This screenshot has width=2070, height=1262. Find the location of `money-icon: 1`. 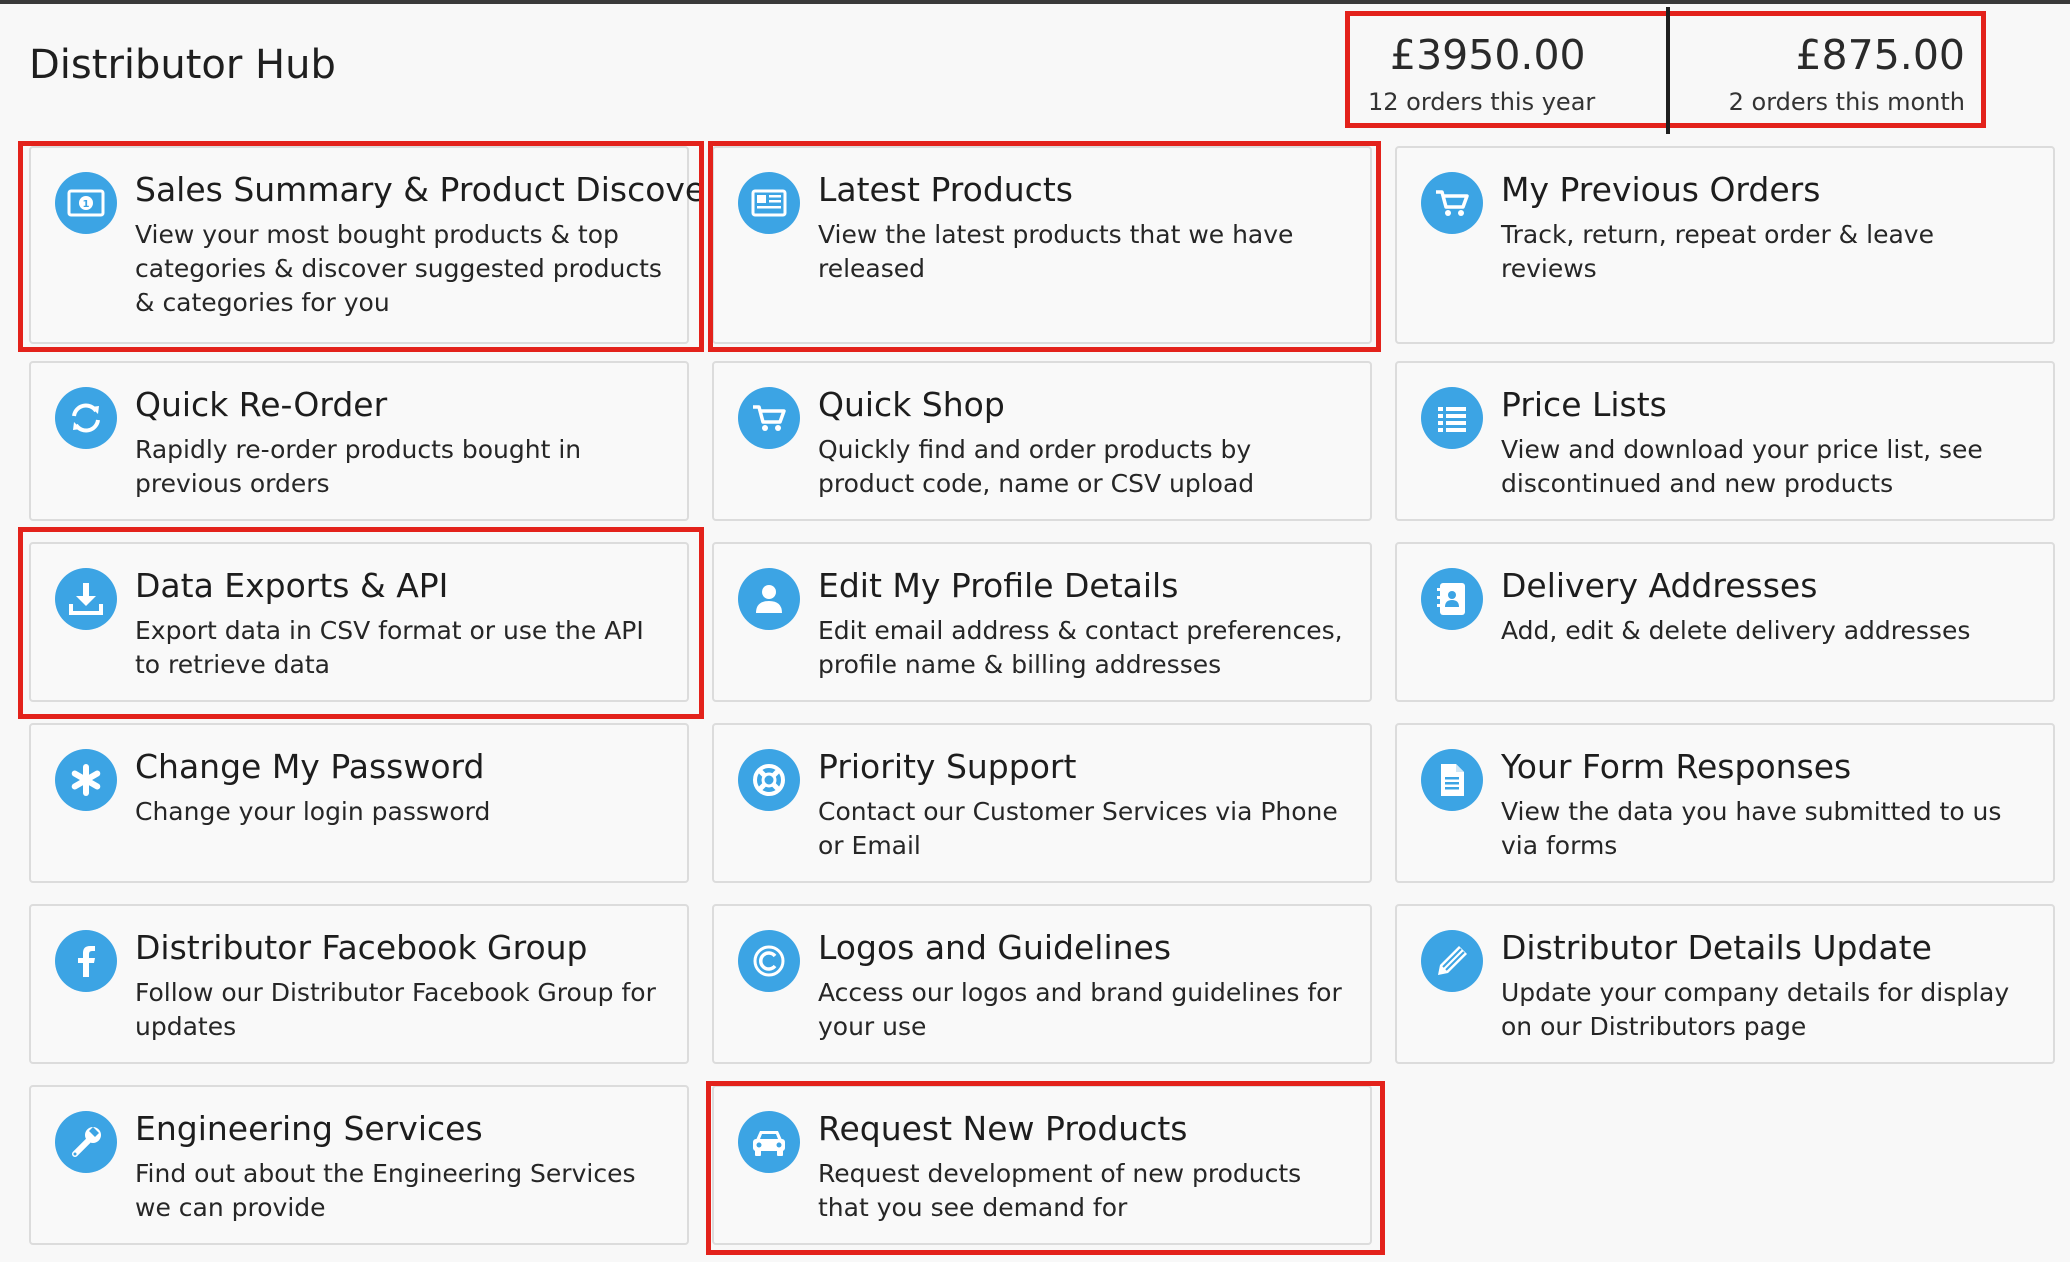

money-icon: 1 is located at coordinates (86, 203).